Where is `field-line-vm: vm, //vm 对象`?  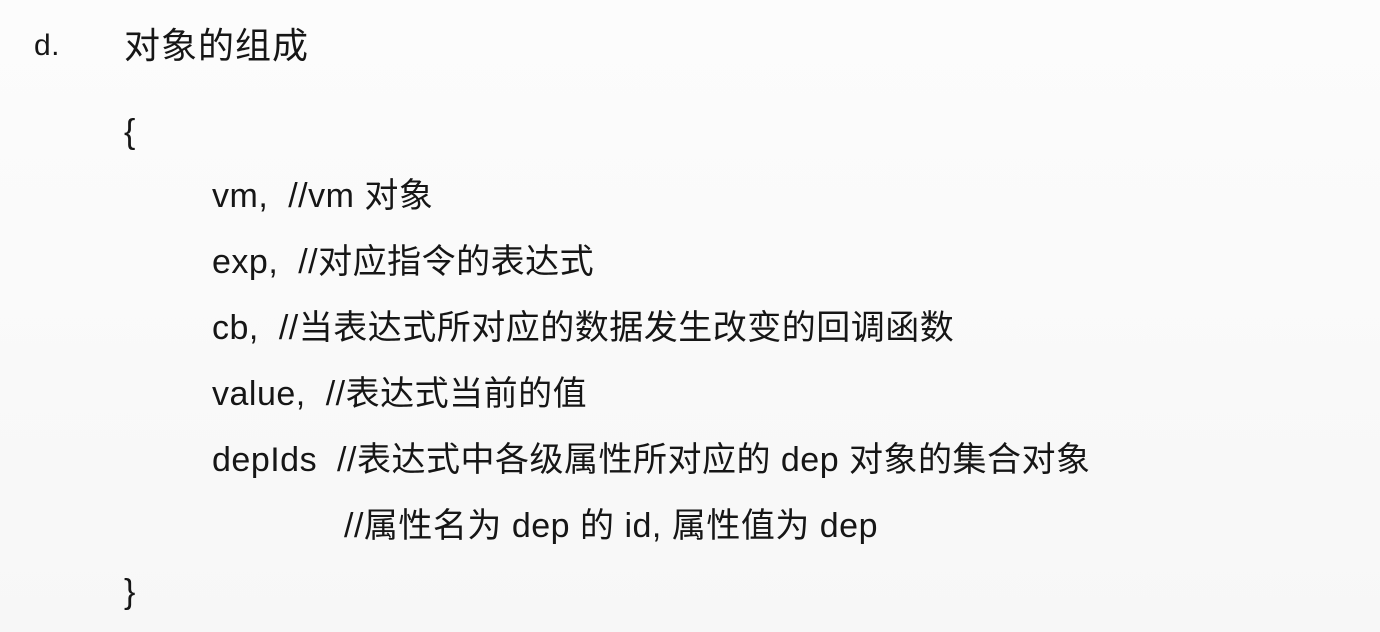 field-line-vm: vm, //vm 对象 is located at coordinates (322, 196).